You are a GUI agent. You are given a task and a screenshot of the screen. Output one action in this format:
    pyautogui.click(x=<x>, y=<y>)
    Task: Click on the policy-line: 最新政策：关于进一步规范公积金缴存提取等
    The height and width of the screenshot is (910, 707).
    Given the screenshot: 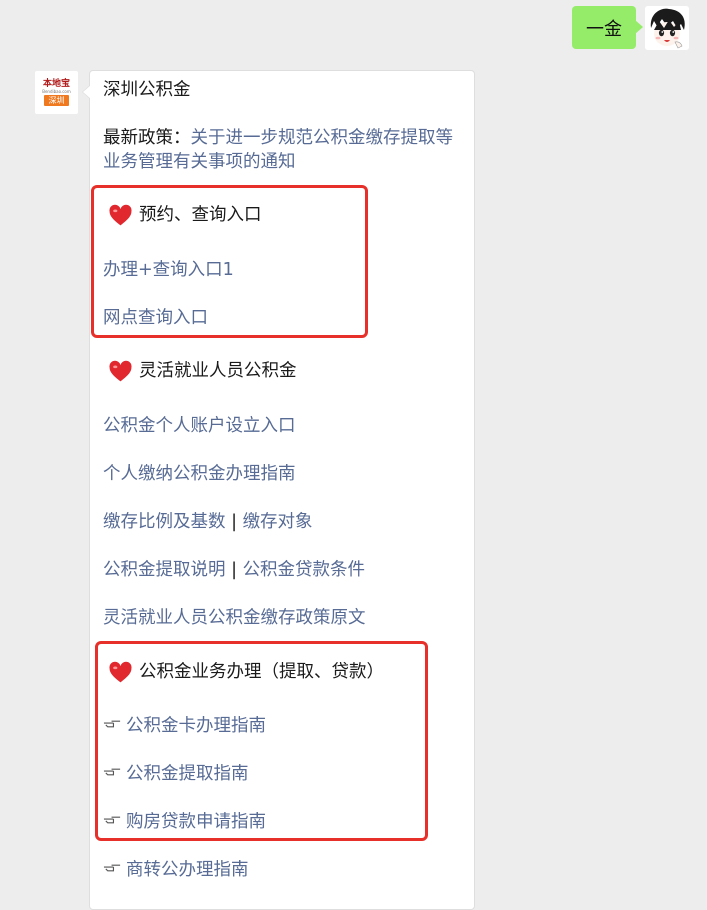 What is the action you would take?
    pyautogui.click(x=278, y=138)
    